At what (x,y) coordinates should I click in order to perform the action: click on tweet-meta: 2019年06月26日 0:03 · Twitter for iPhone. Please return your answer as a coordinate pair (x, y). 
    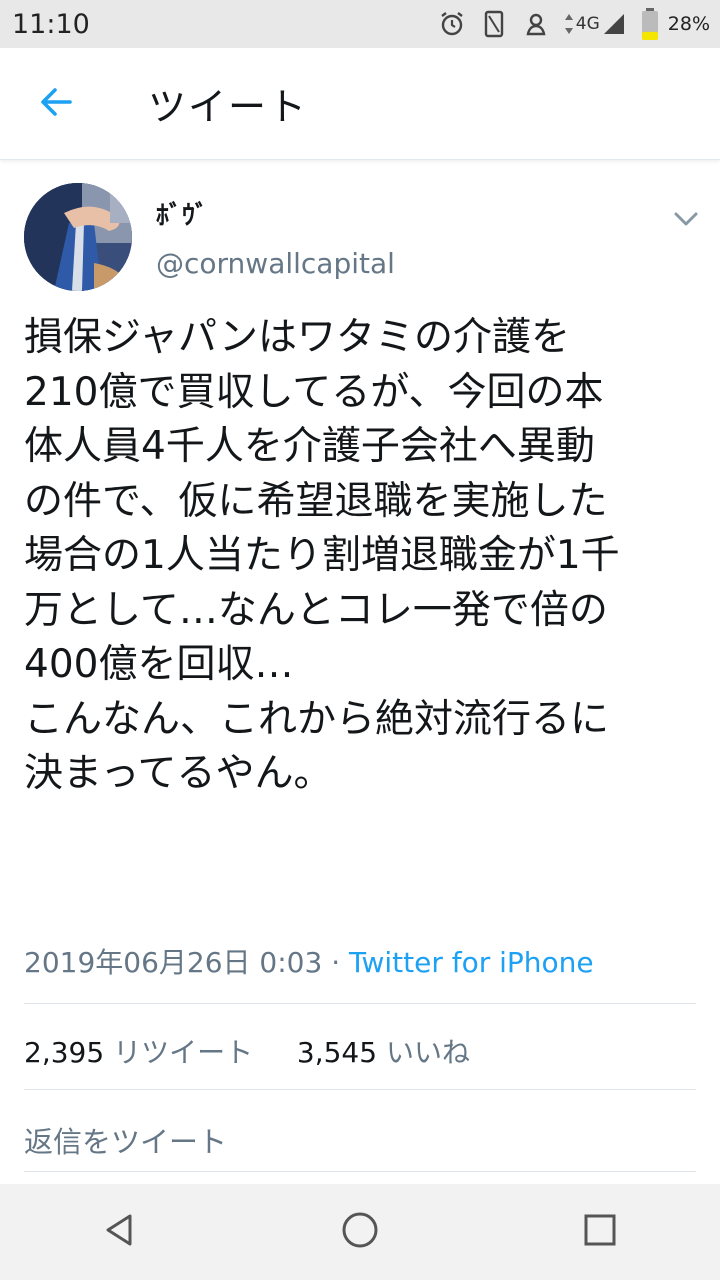
    Looking at the image, I should click on (309, 961).